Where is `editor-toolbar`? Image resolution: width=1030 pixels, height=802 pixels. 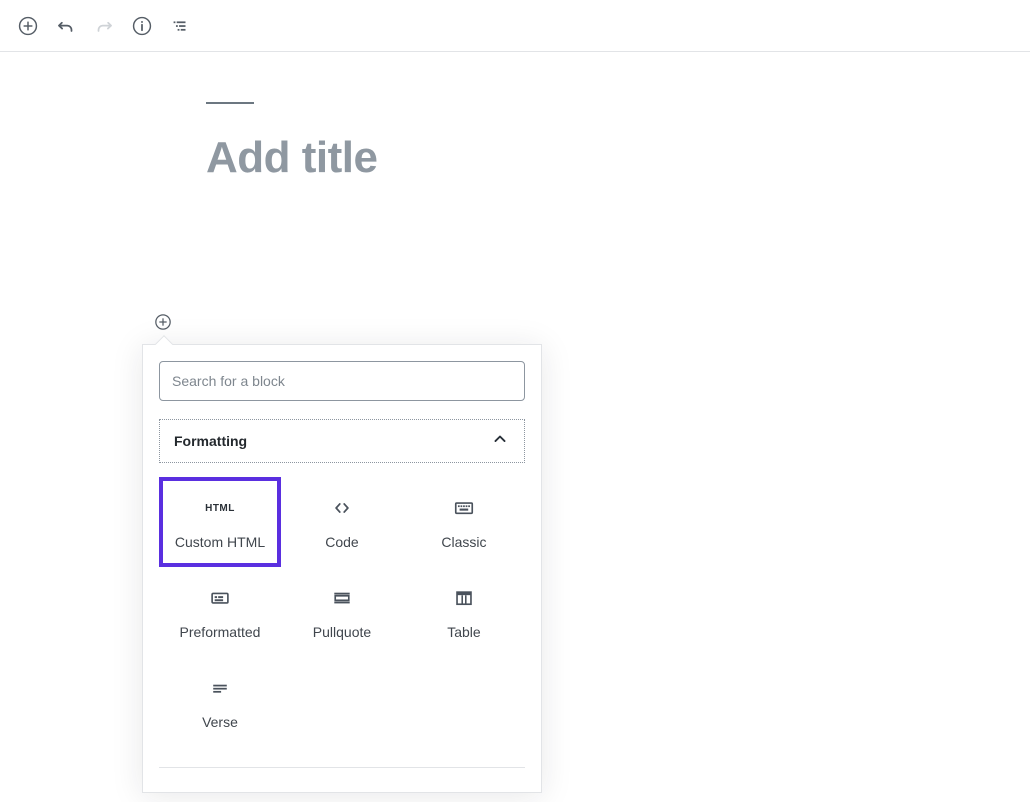
editor-toolbar is located at coordinates (515, 26).